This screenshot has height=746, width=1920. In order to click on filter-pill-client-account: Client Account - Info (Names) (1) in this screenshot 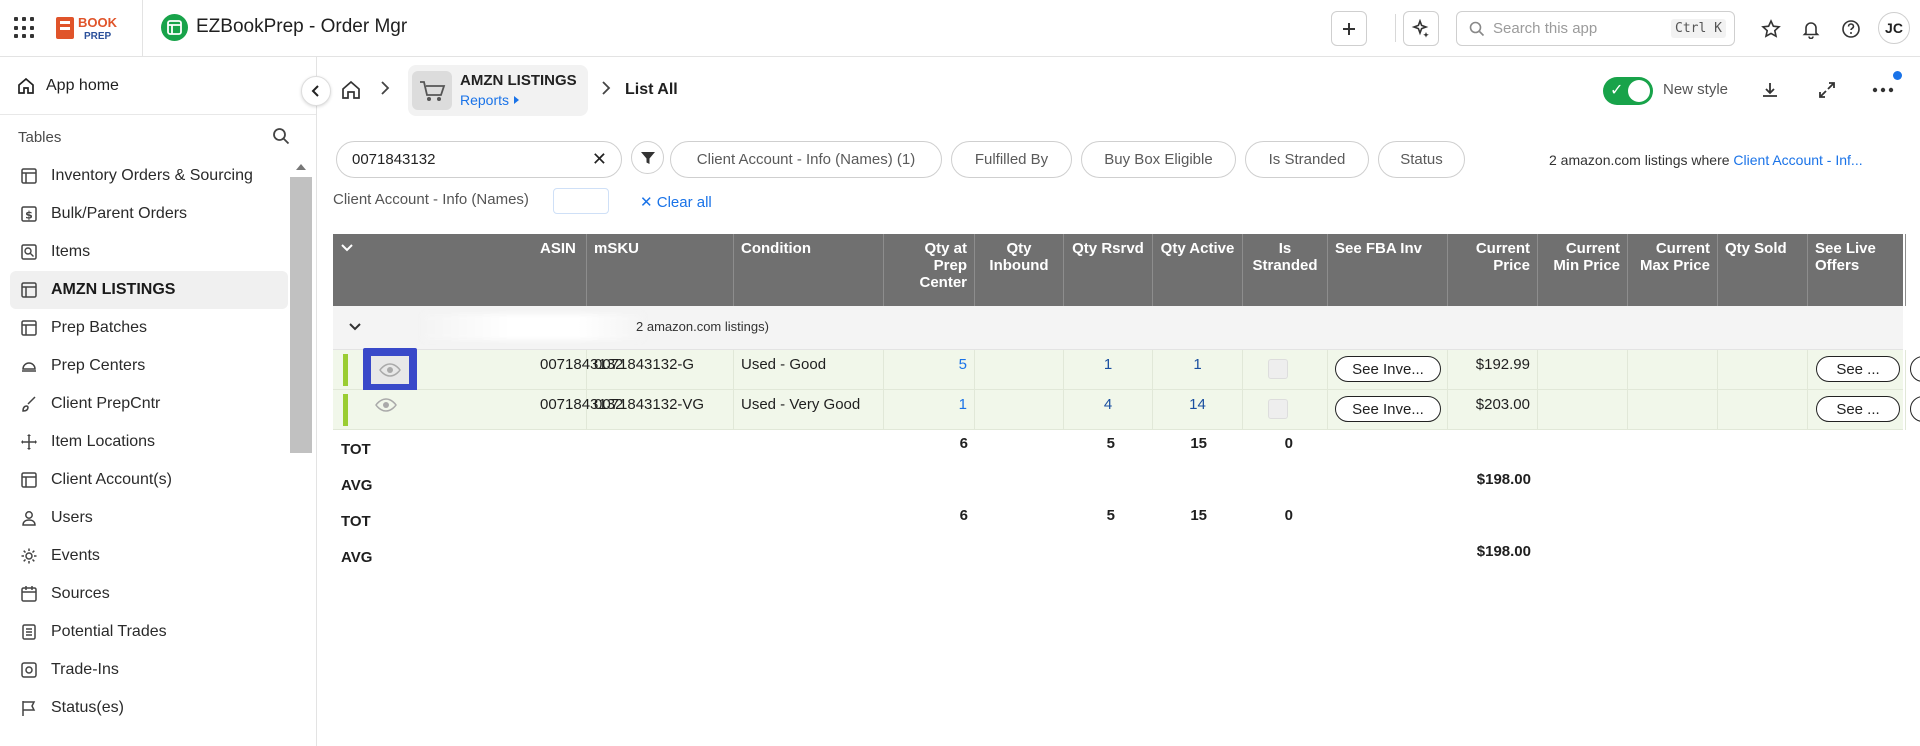, I will do `click(806, 159)`.